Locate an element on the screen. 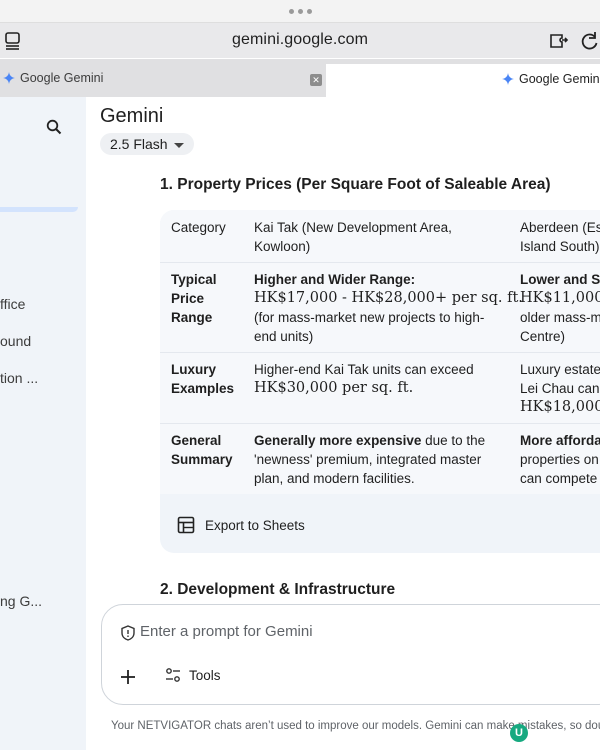  window-grabber is located at coordinates (300, 11).